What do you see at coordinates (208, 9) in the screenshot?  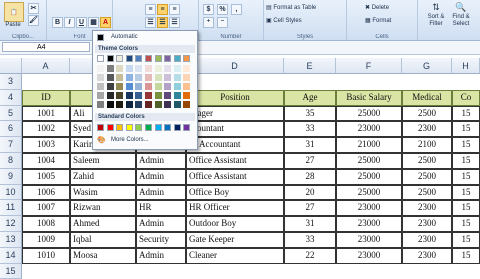 I see `currency-button: $` at bounding box center [208, 9].